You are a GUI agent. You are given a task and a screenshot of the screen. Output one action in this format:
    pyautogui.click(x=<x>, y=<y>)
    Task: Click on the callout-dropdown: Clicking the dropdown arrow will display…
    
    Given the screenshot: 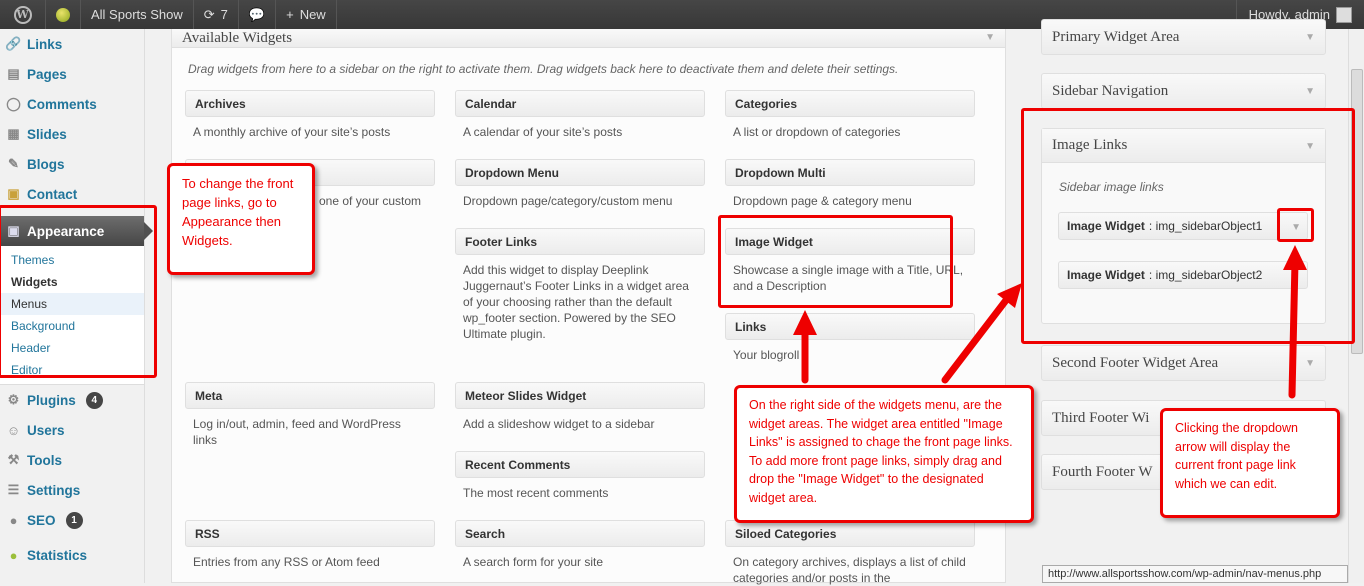 What is the action you would take?
    pyautogui.click(x=1250, y=463)
    